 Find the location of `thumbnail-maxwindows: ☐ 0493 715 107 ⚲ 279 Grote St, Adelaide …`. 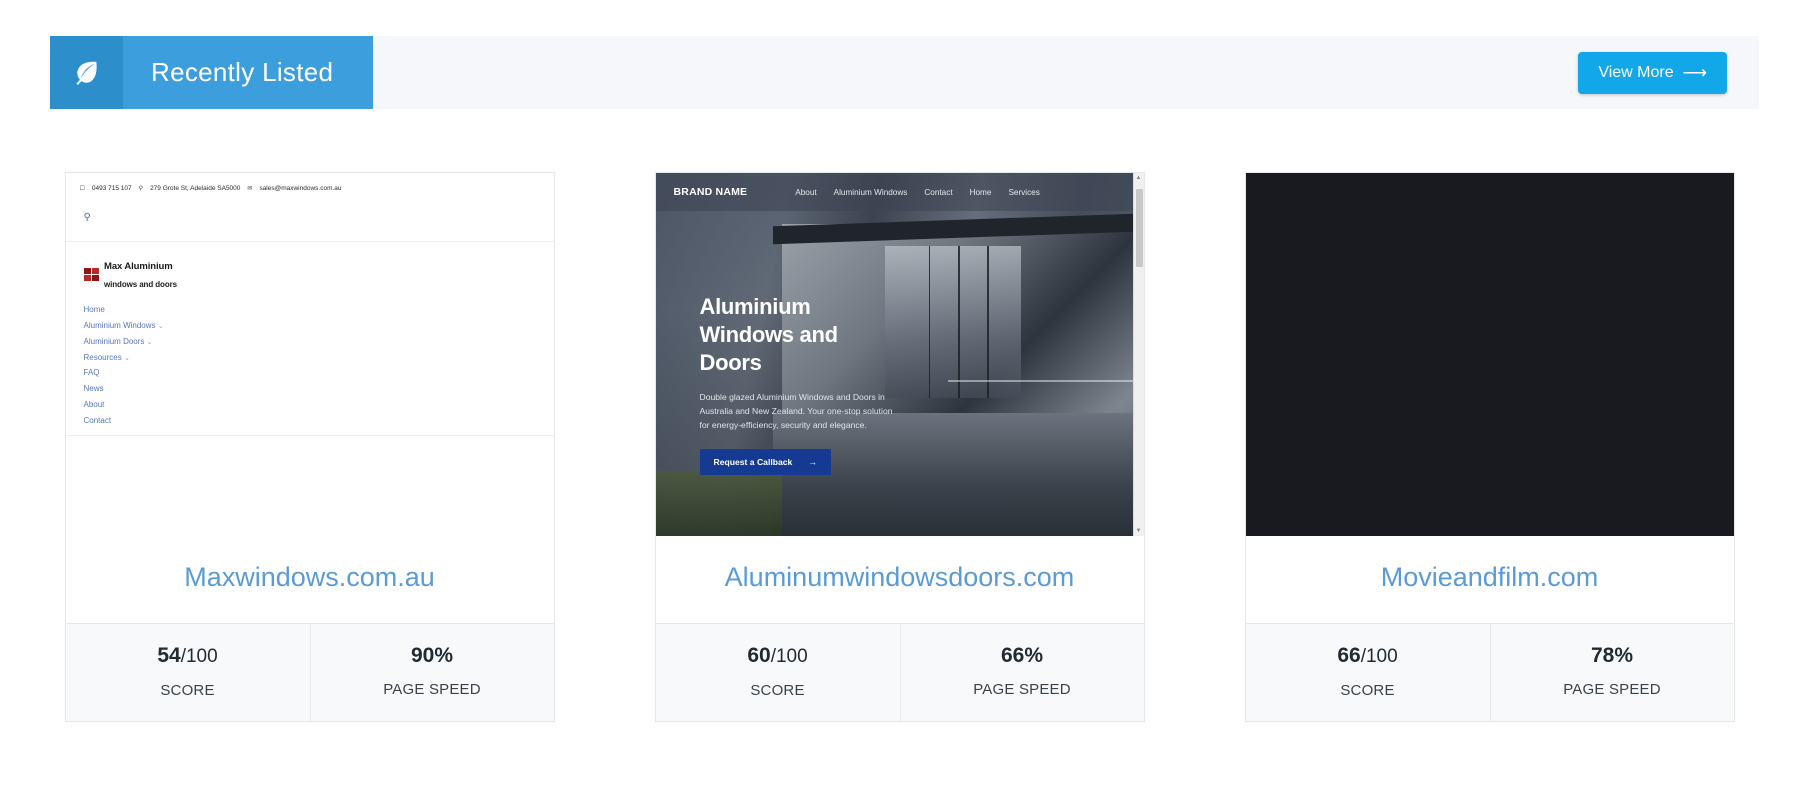

thumbnail-maxwindows: ☐ 0493 715 107 ⚲ 279 Grote St, Adelaide … is located at coordinates (309, 354).